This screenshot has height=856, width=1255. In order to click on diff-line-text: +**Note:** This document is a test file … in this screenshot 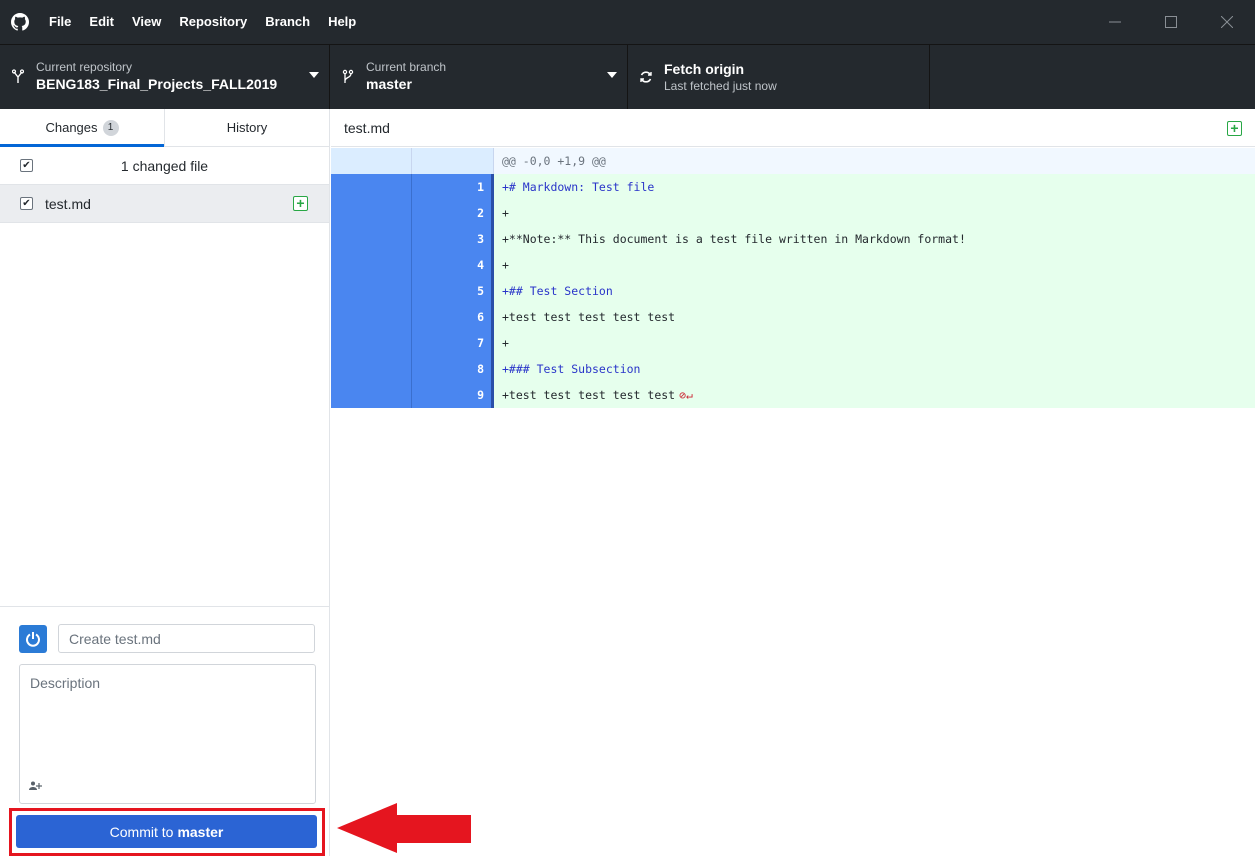, I will do `click(874, 239)`.